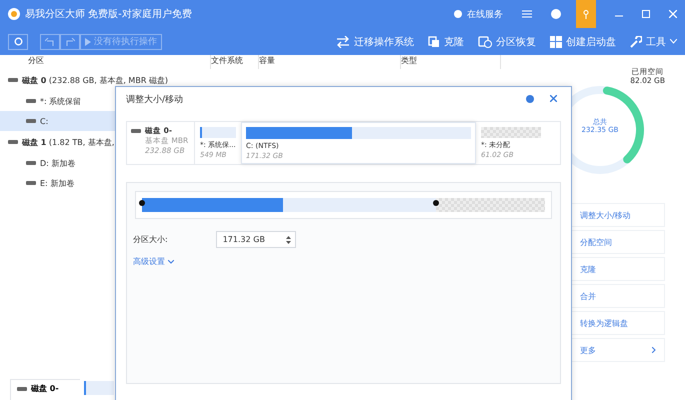  Describe the element at coordinates (155, 100) in the screenshot. I see `dialog-title: 调整大小/移动` at that location.